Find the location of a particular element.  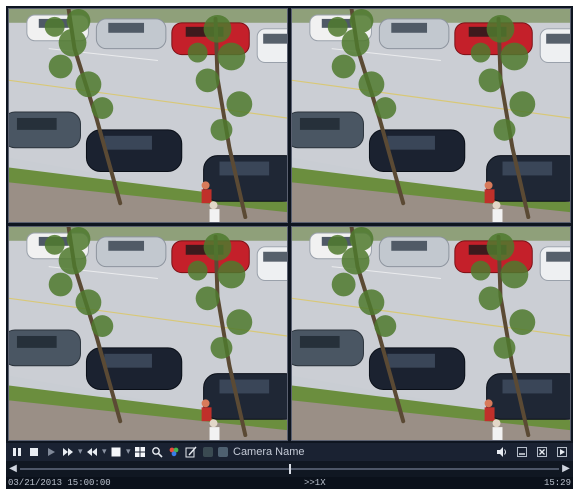

timeline-playhead is located at coordinates (289, 469).